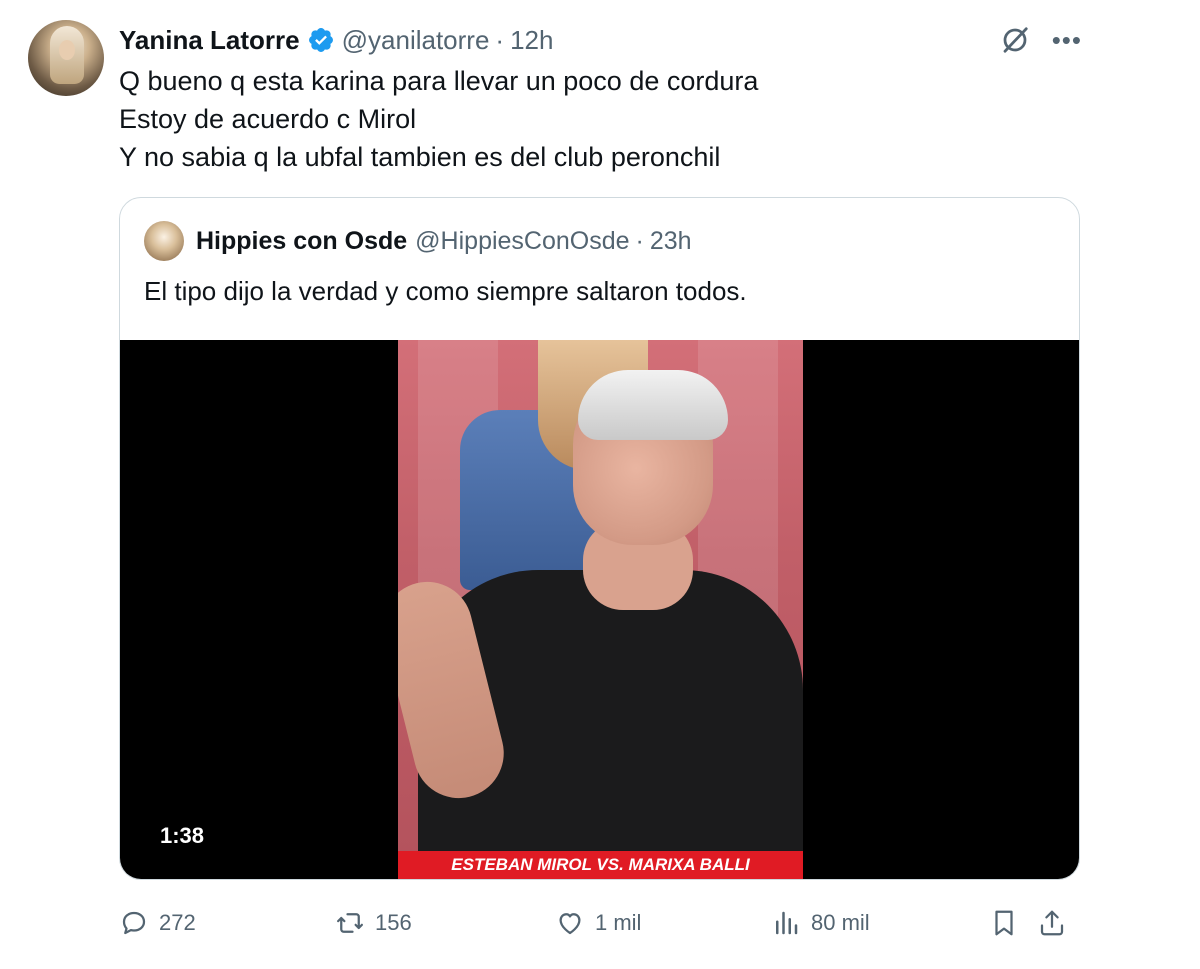 This screenshot has height=969, width=1200. I want to click on quote-author-avatar, so click(164, 241).